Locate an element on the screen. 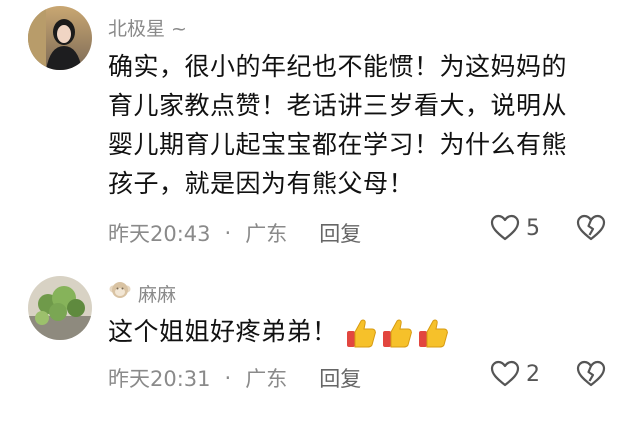 This screenshot has height=430, width=640. emoji-group is located at coordinates (397, 333).